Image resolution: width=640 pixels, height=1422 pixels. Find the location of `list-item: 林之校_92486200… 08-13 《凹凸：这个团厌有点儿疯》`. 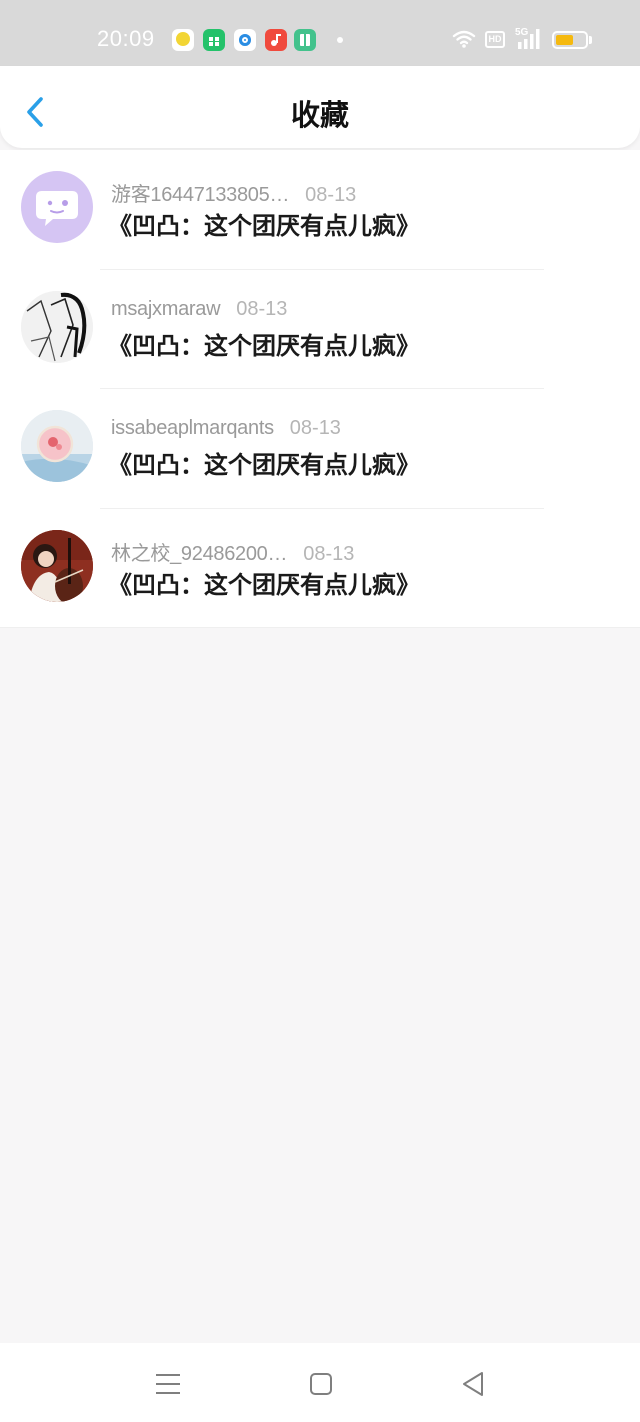

list-item: 林之校_92486200… 08-13 《凹凸：这个团厌有点儿疯》 is located at coordinates (320, 568).